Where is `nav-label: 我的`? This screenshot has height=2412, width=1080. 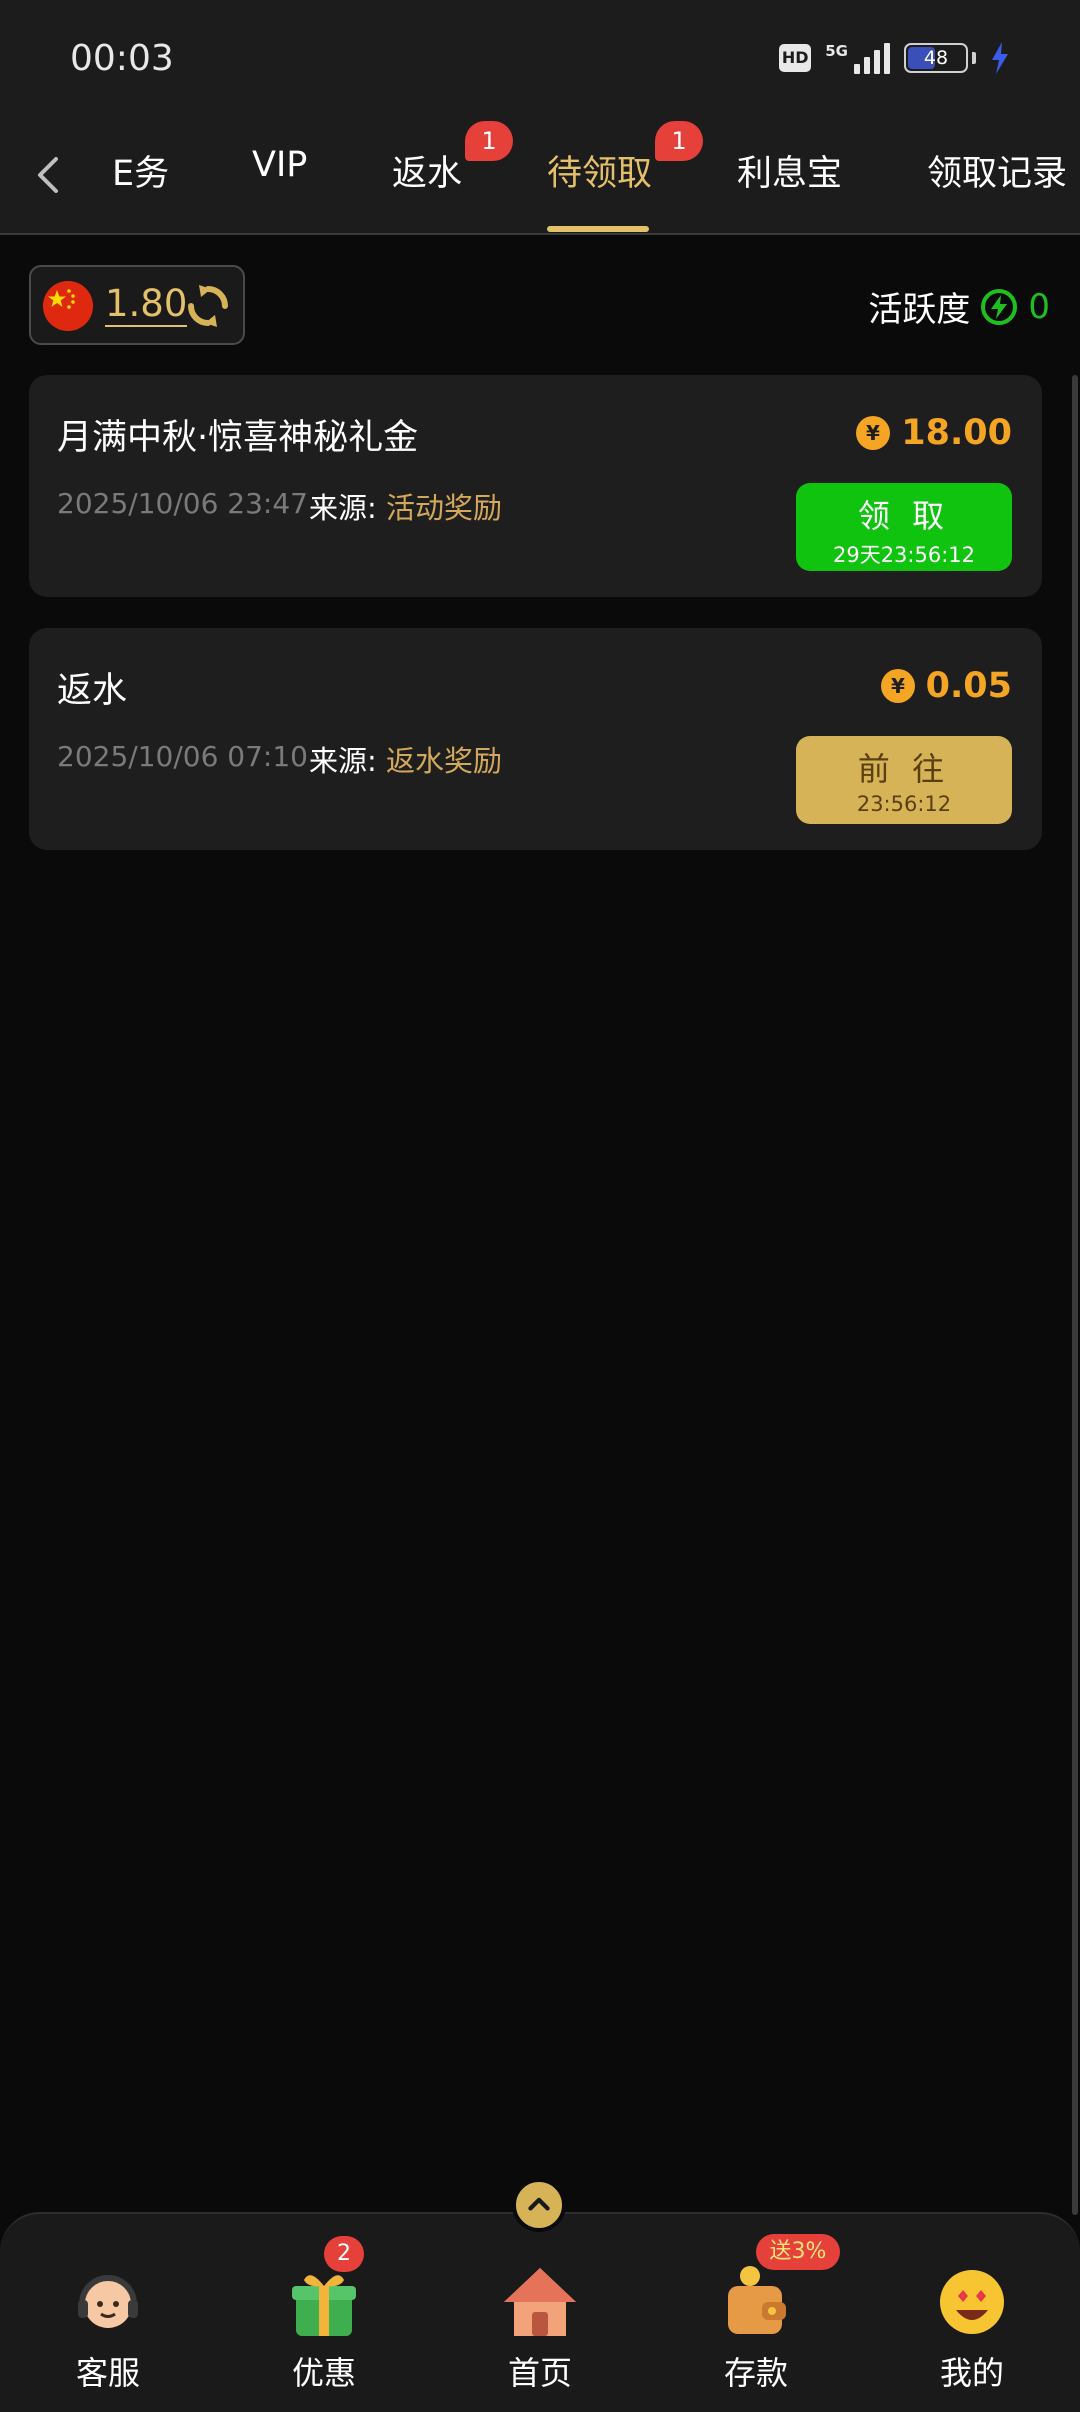 nav-label: 我的 is located at coordinates (971, 2373).